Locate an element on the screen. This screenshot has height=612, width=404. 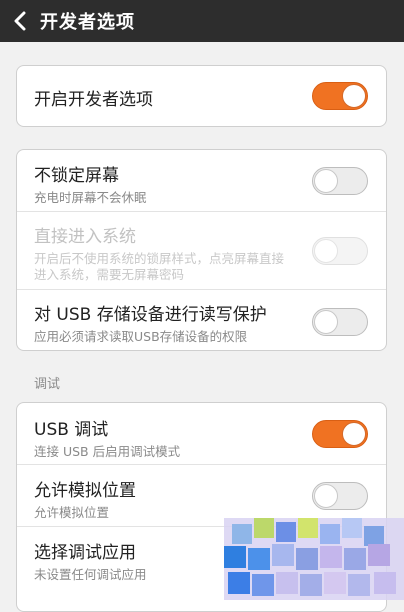
back-button is located at coordinates (20, 21).